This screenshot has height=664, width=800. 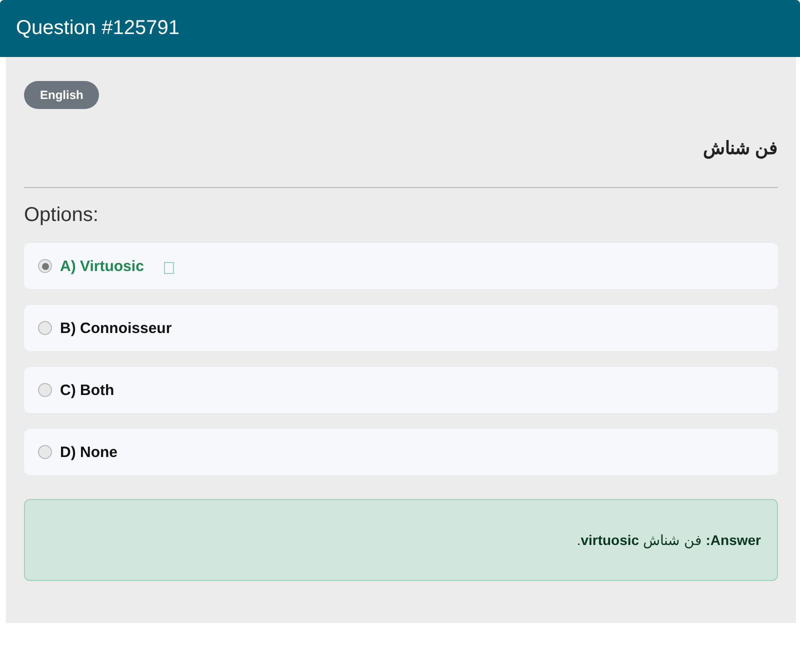 I want to click on option-row: D) None, so click(x=401, y=452).